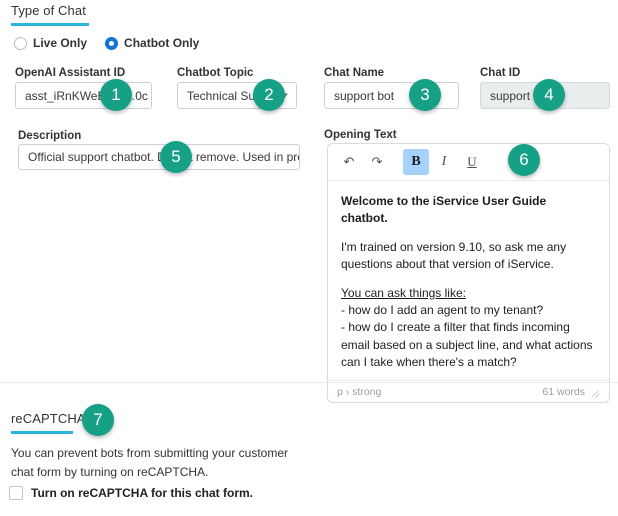  I want to click on callout-badge-7: 7, so click(98, 420).